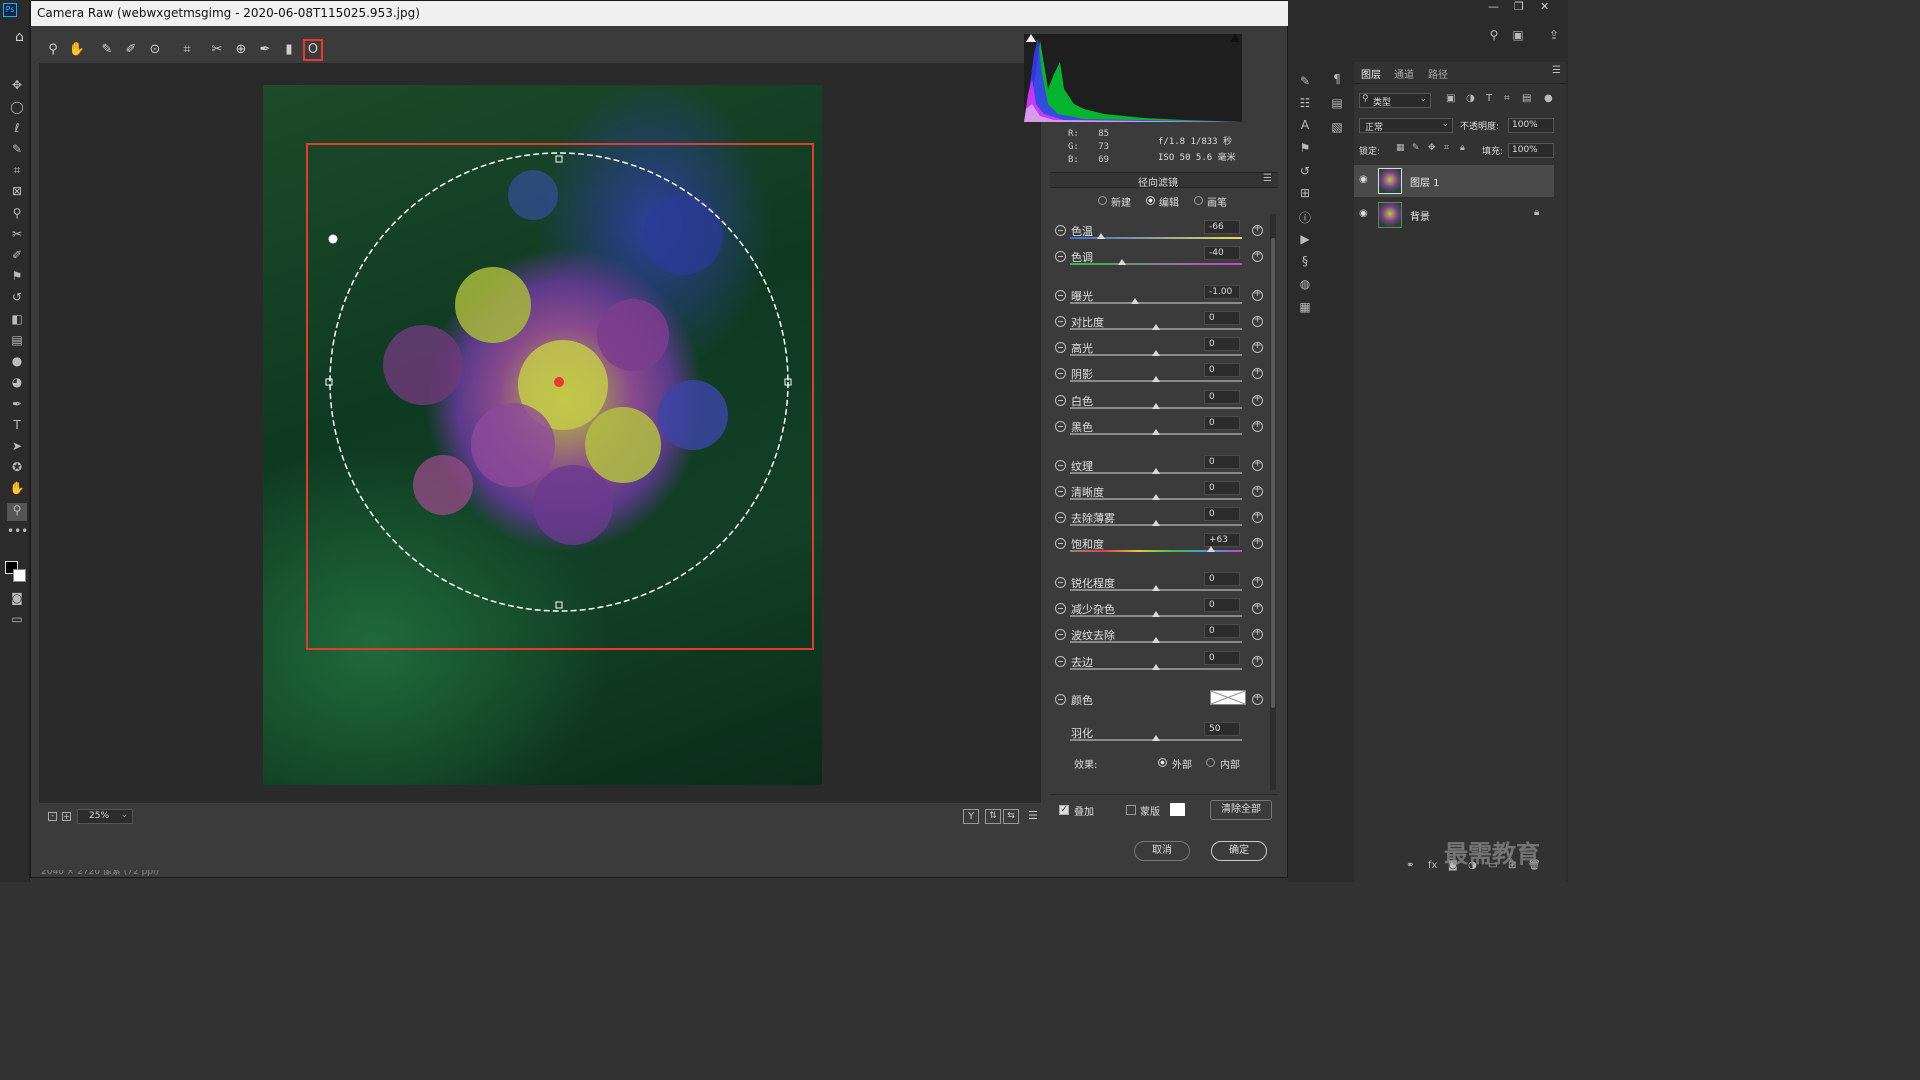 Image resolution: width=1920 pixels, height=1080 pixels. What do you see at coordinates (1493, 6) in the screenshot?
I see `minimize-icon: —` at bounding box center [1493, 6].